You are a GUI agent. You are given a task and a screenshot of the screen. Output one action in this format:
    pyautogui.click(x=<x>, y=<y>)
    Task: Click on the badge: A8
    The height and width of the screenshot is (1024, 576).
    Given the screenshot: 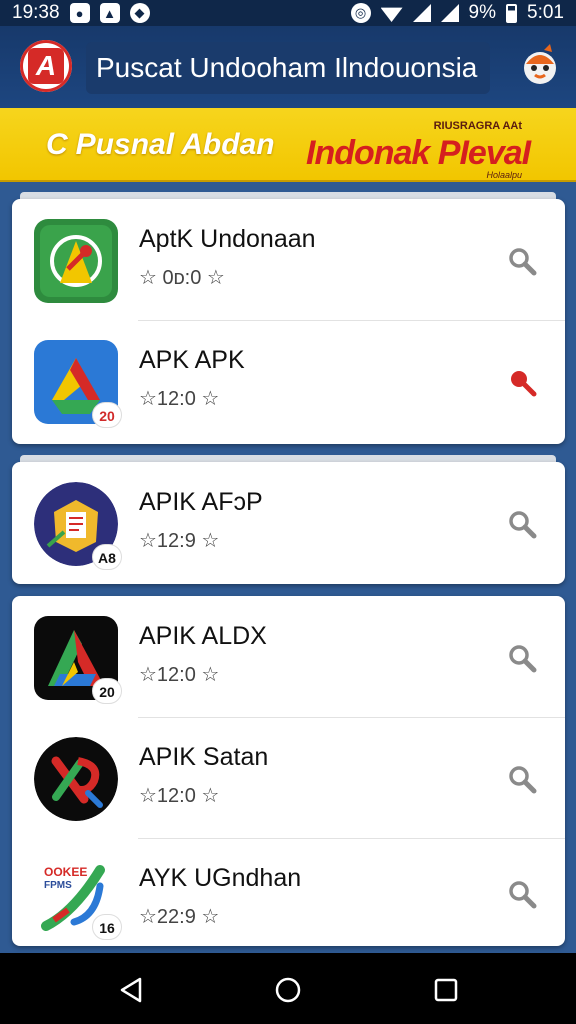 What is the action you would take?
    pyautogui.click(x=107, y=557)
    